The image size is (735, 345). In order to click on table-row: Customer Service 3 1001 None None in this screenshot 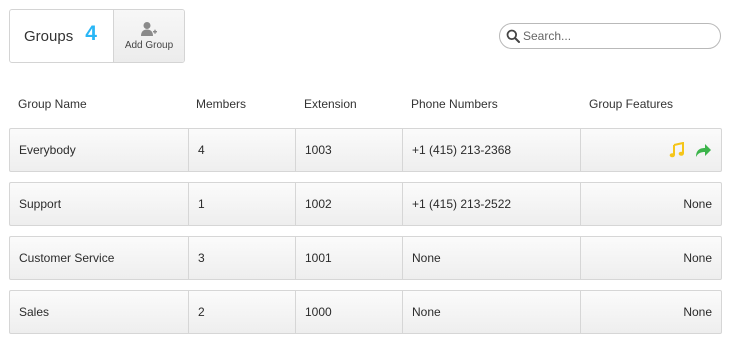, I will do `click(365, 258)`.